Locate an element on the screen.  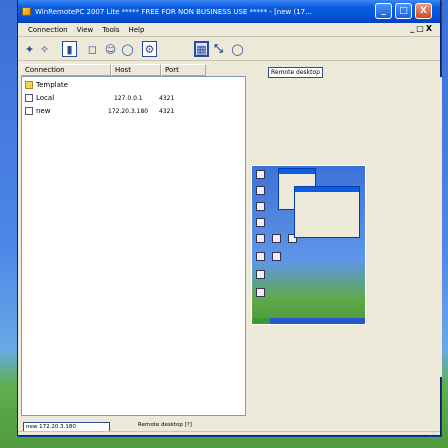
host-value: 172.20.3.180 is located at coordinates (128, 111).